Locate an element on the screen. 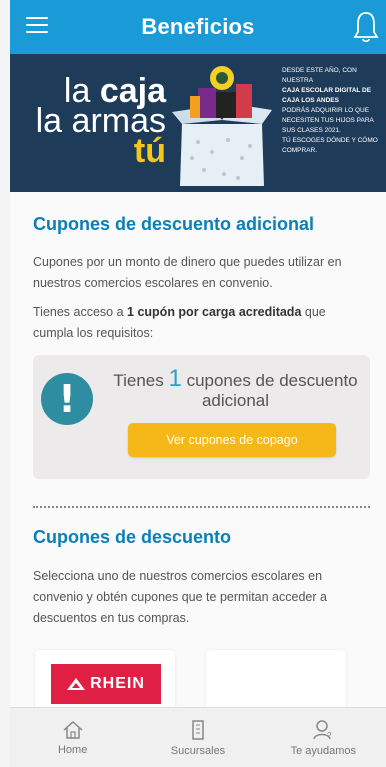 The height and width of the screenshot is (767, 386). nav-label-home: Home is located at coordinates (72, 749).